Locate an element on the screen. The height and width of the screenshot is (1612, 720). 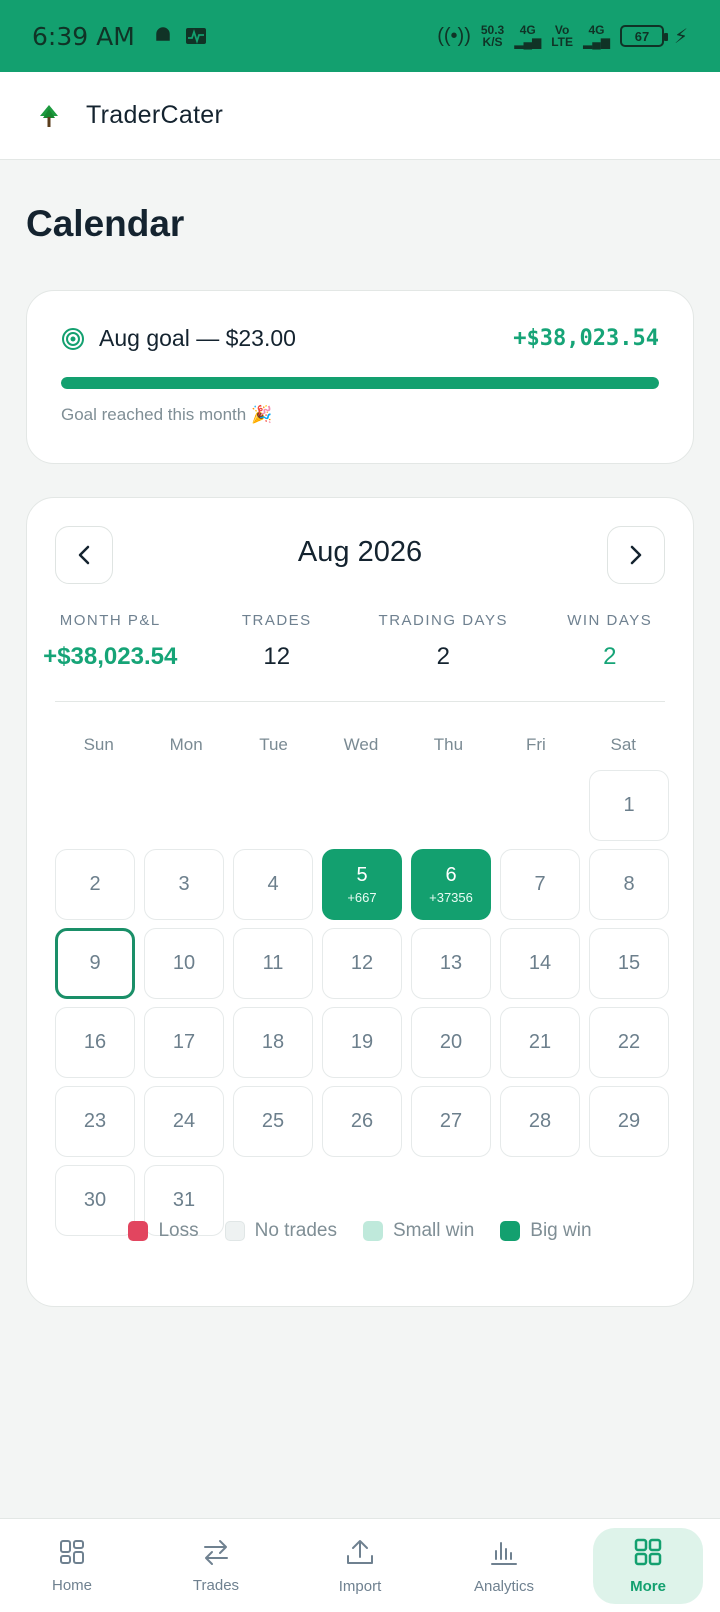
day-number: 24 is located at coordinates (184, 1121).